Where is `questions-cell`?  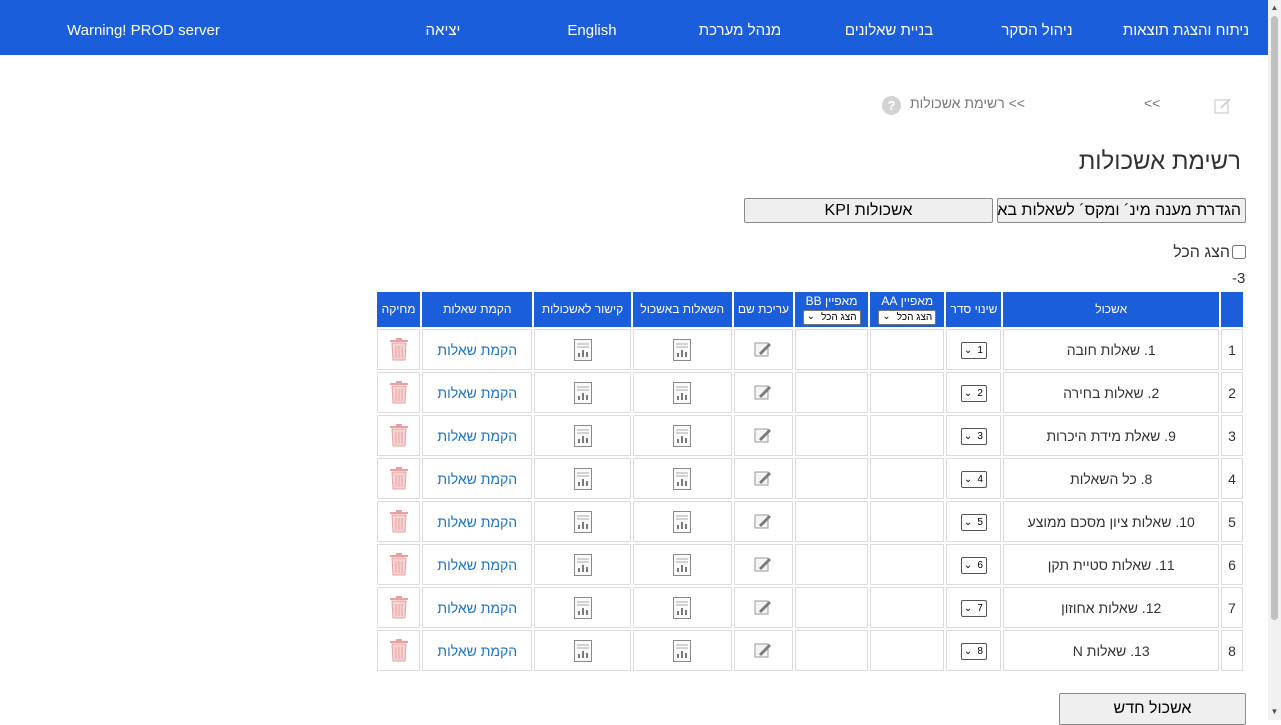 questions-cell is located at coordinates (682, 564).